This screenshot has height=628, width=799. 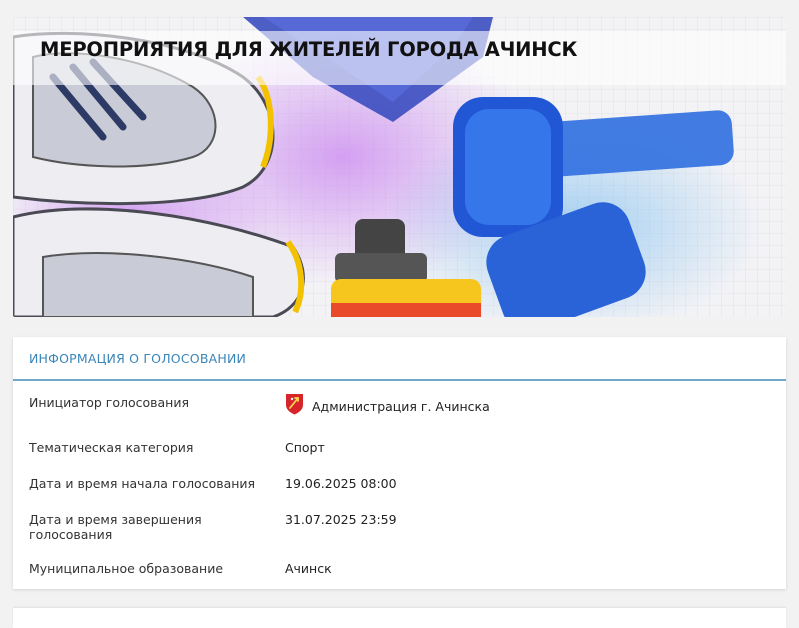 What do you see at coordinates (138, 358) in the screenshot?
I see `voting-info-title: ИНФОРМАЦИЯ О ГОЛОСОВАНИИ` at bounding box center [138, 358].